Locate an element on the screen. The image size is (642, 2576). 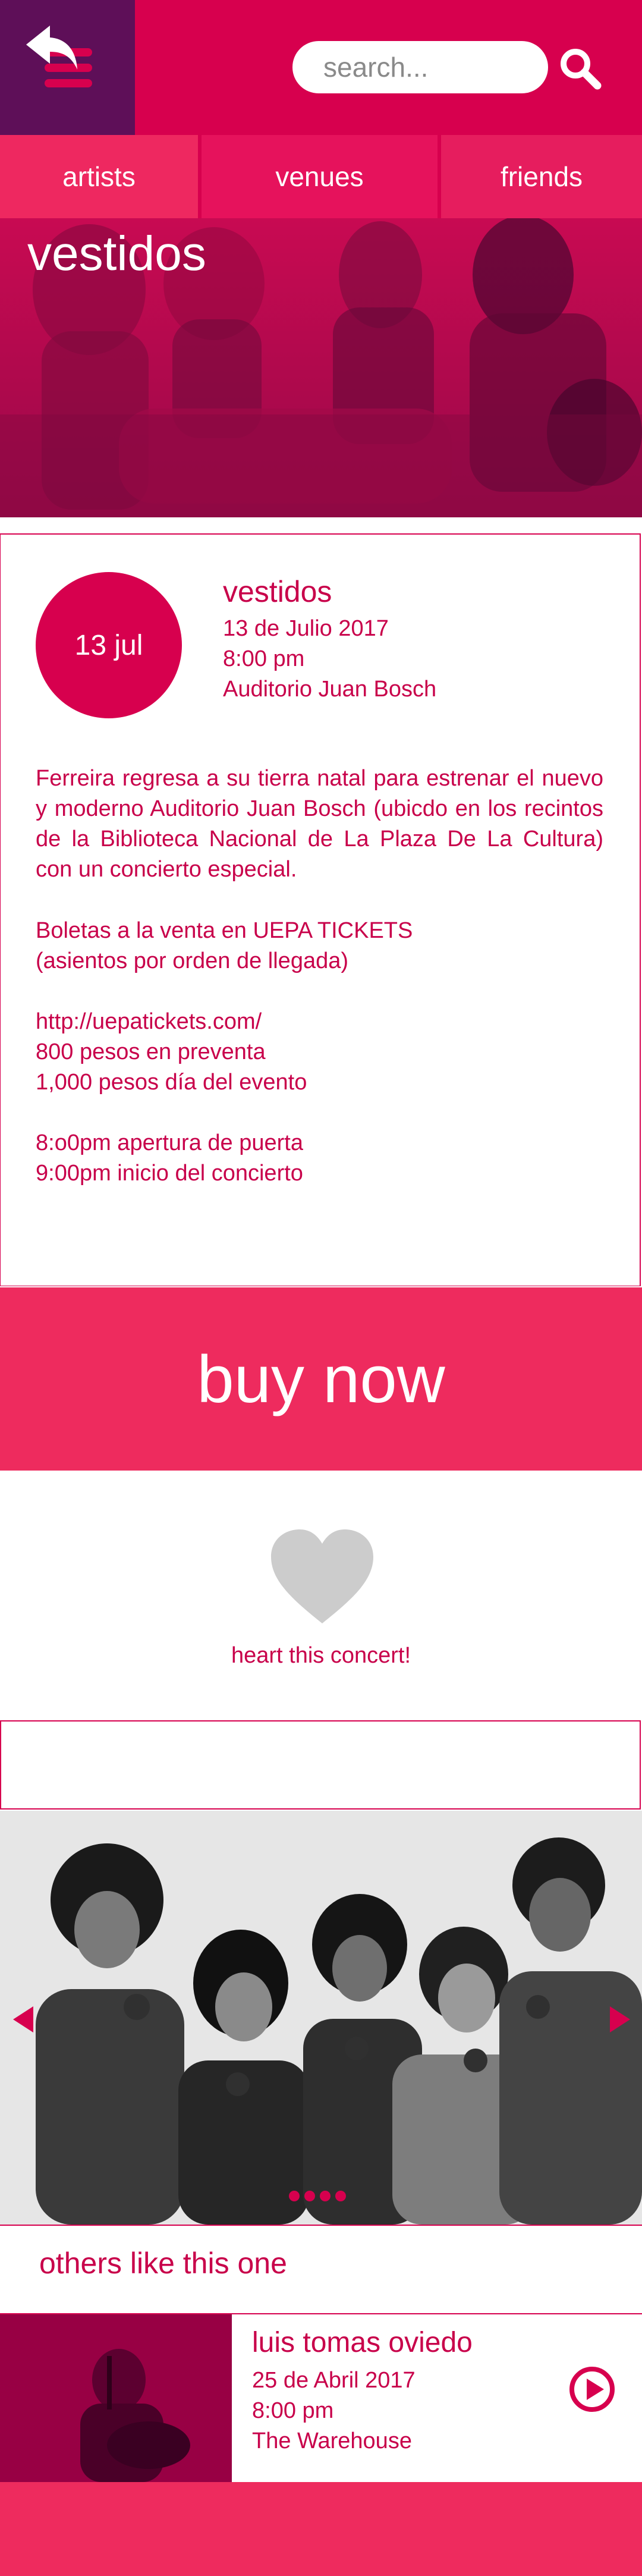
nav-tabs: artists venues friends is located at coordinates (321, 176).